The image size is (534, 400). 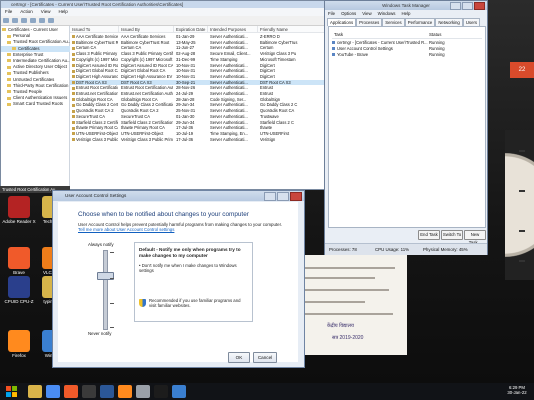 I want to click on tab-users: Users, so click(x=471, y=22).